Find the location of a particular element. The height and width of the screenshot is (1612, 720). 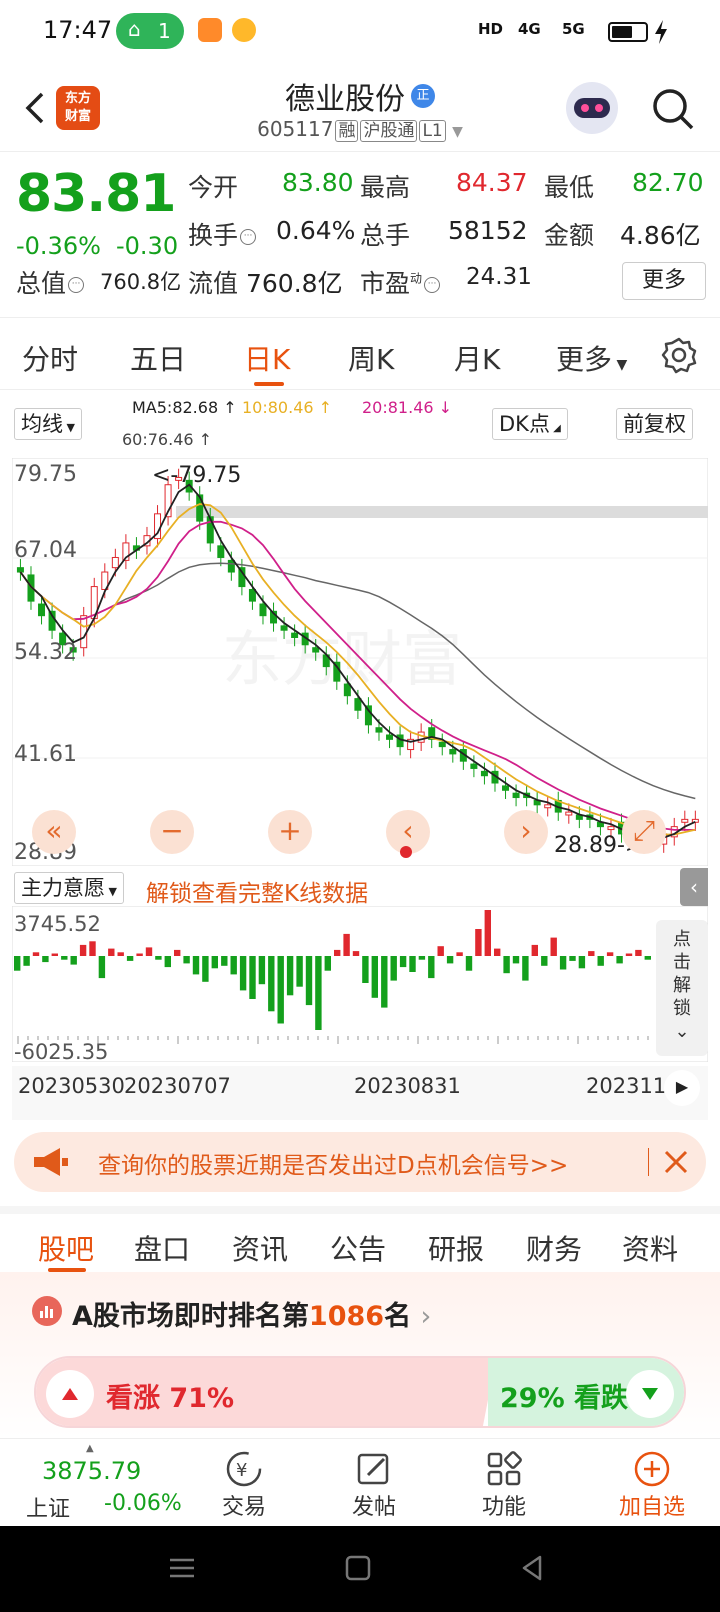

indicator-select: 主力意愿 ▼ is located at coordinates (69, 888).